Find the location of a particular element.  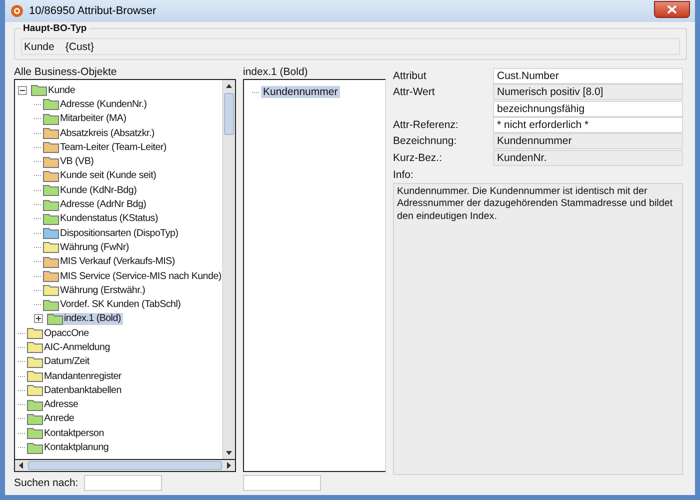

tree-item: AIC-Anmeldung is located at coordinates (69, 347).